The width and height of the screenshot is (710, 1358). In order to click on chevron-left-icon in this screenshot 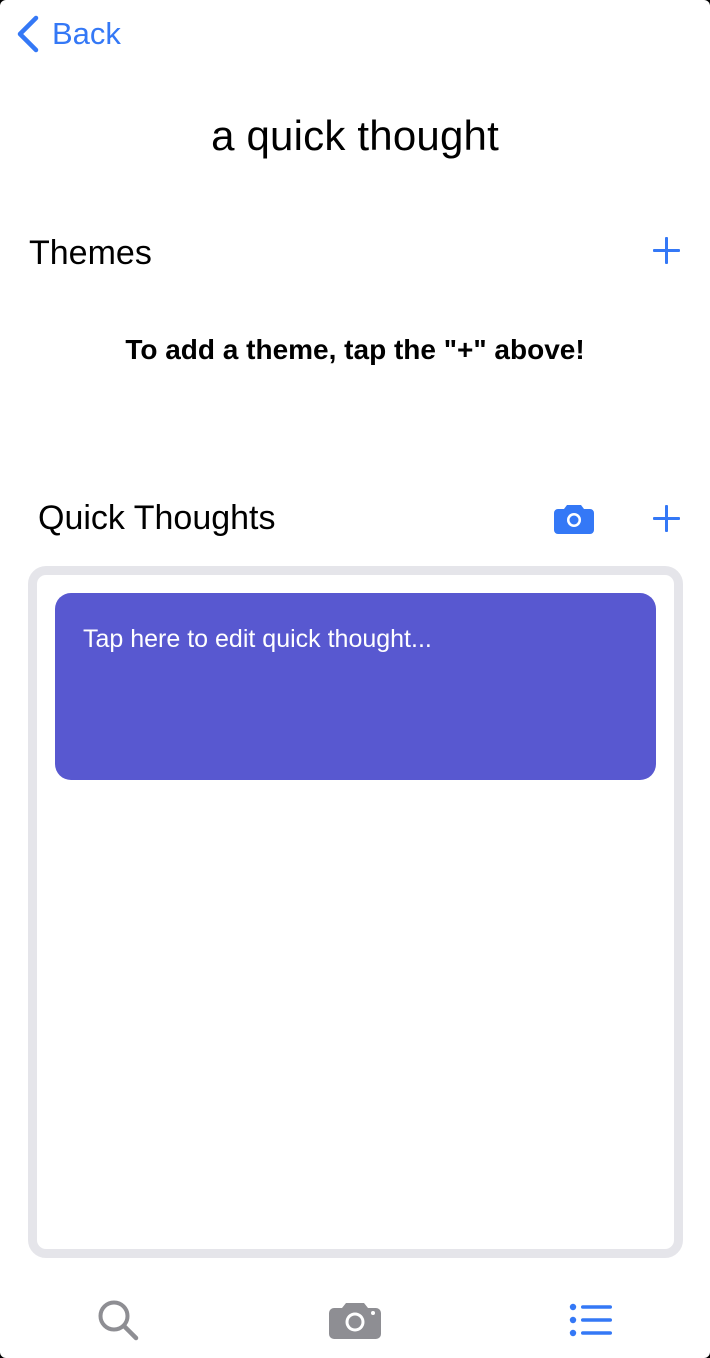, I will do `click(28, 34)`.